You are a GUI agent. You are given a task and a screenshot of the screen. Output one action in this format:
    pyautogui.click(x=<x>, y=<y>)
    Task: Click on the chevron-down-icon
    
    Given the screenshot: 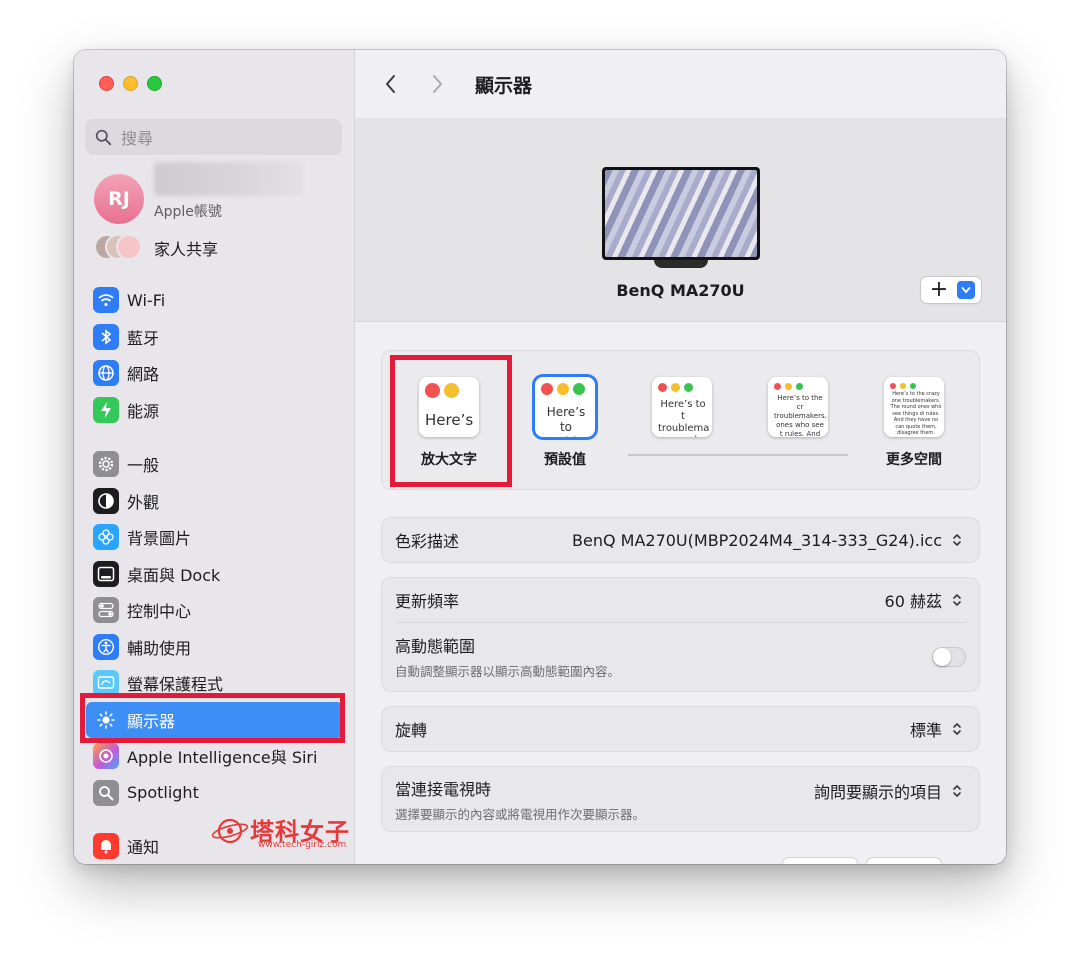 What is the action you would take?
    pyautogui.click(x=966, y=290)
    